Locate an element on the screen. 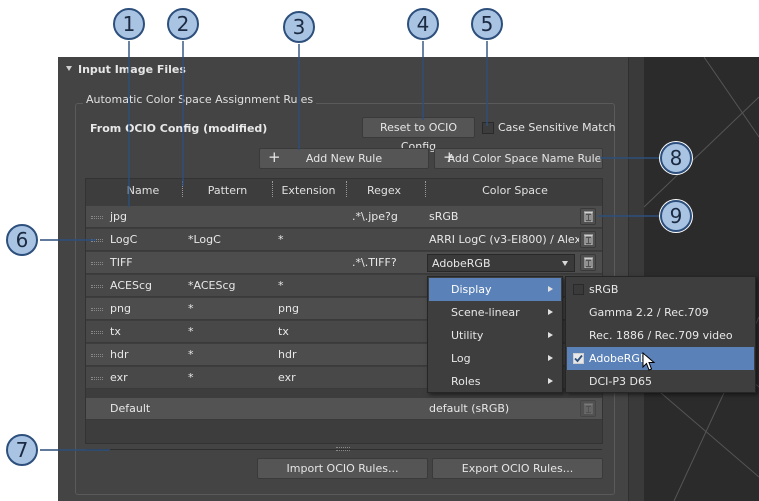 The width and height of the screenshot is (759, 501). table-row-default: Default default (sRGB) is located at coordinates (344, 409).